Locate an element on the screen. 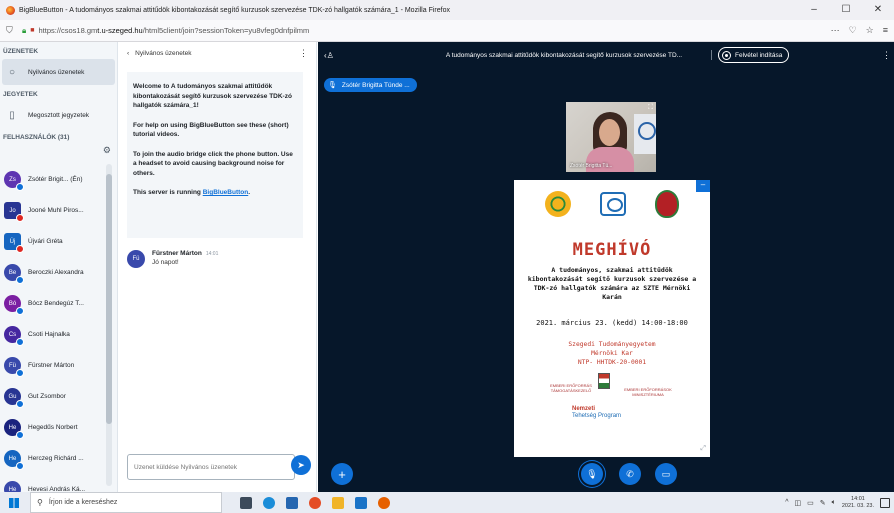 The image size is (894, 513). user-row: He Hegedűs Norbert is located at coordinates (52, 427).